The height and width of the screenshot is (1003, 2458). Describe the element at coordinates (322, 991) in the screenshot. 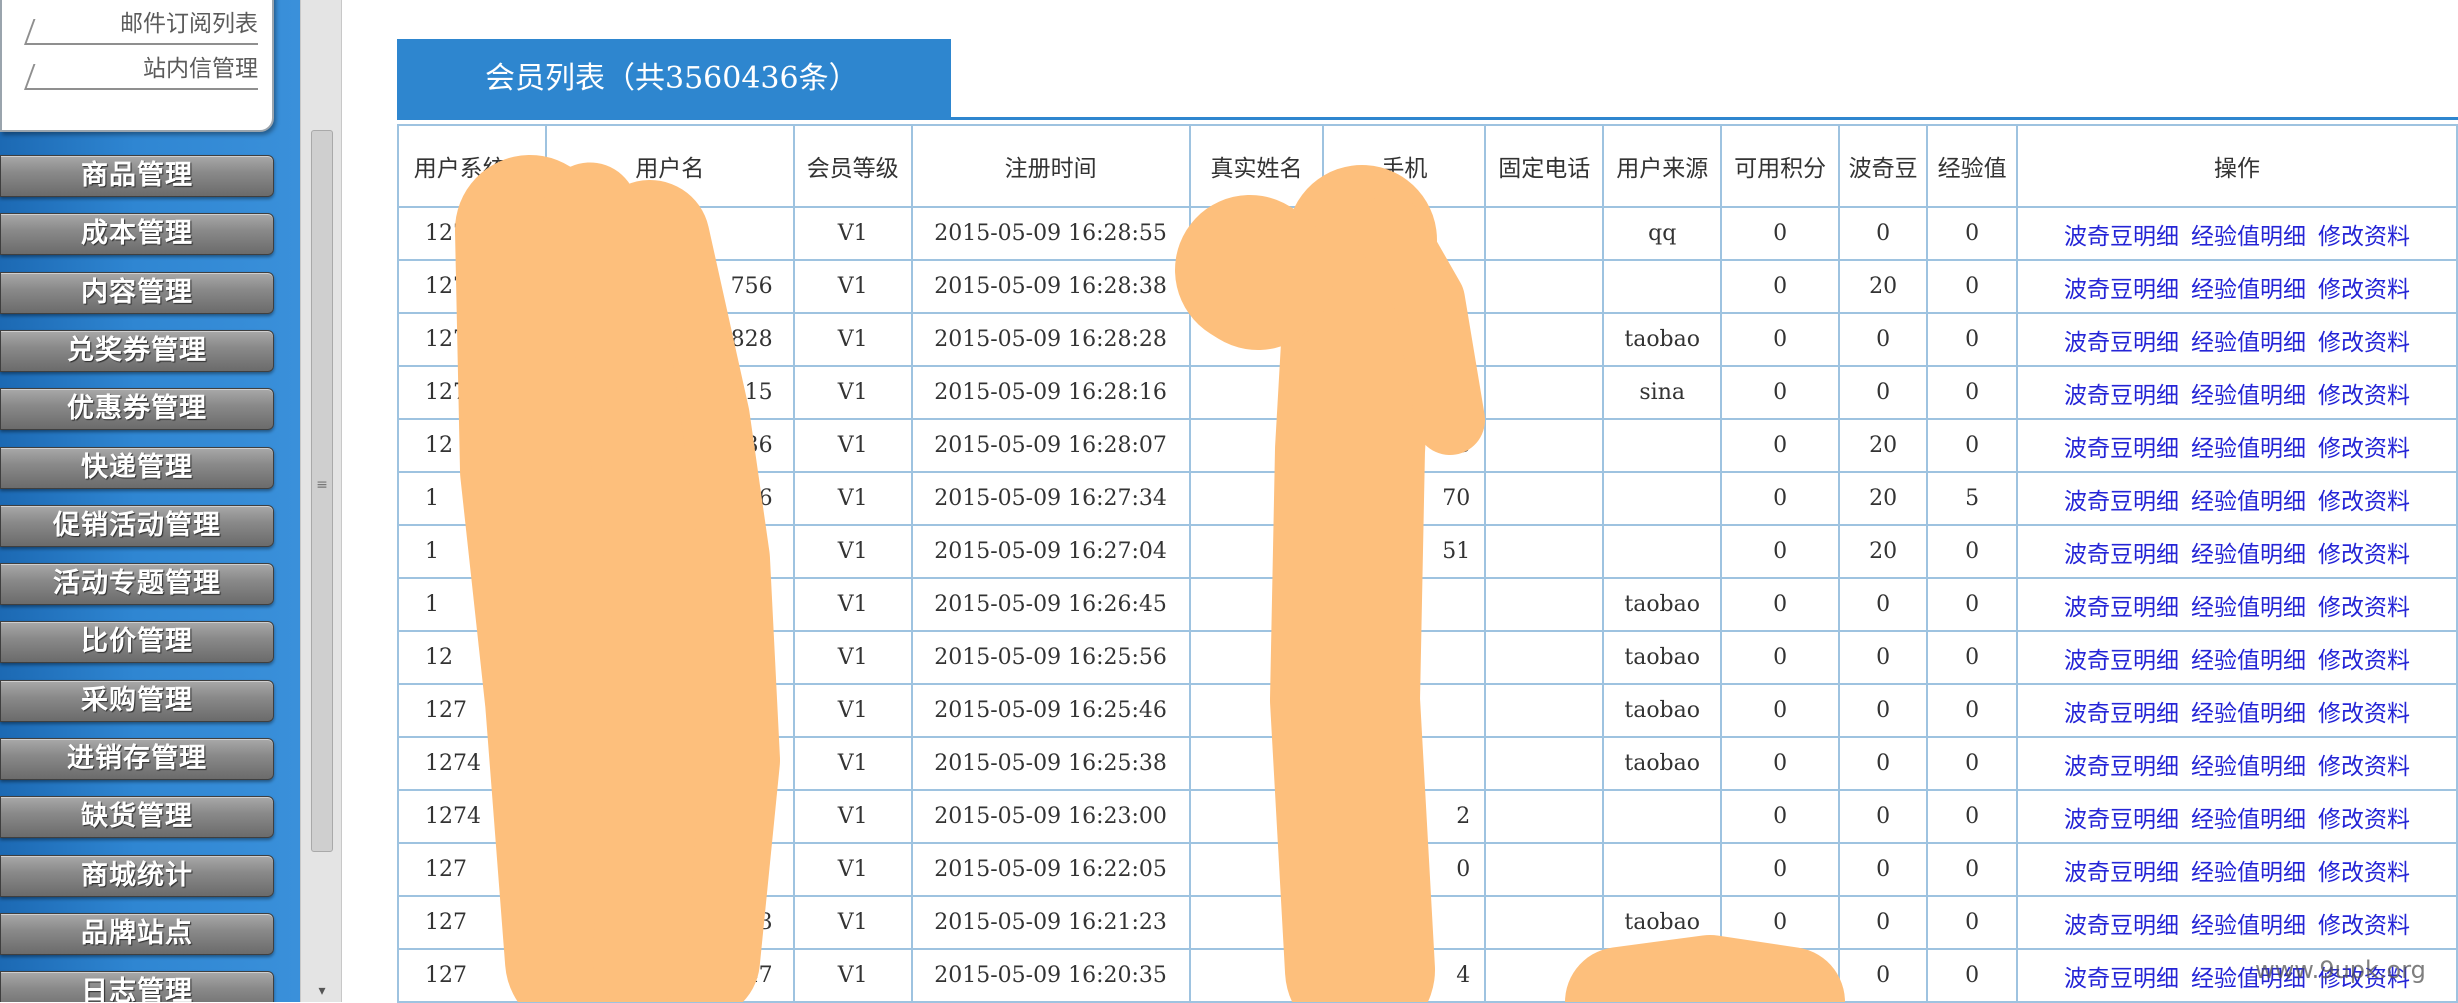

I see `scroll-down-arrow-icon: ▾` at that location.